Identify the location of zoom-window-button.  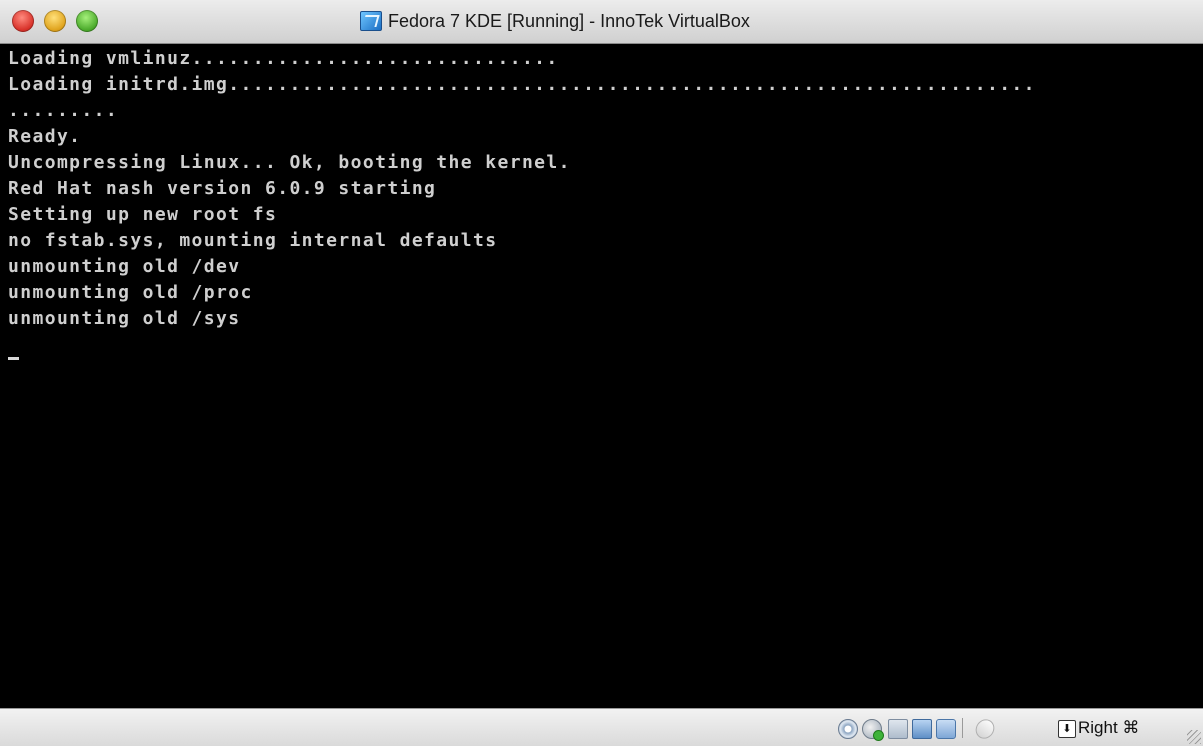
(87, 21).